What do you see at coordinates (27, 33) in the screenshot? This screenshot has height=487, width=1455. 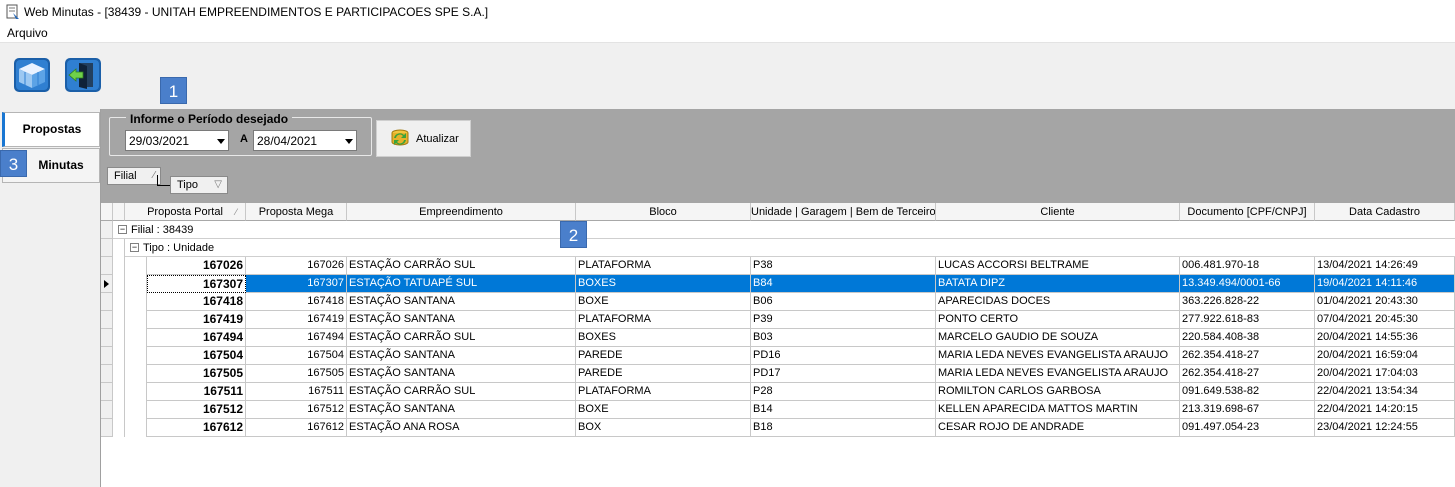 I see `menu-arquivo: Arquivo` at bounding box center [27, 33].